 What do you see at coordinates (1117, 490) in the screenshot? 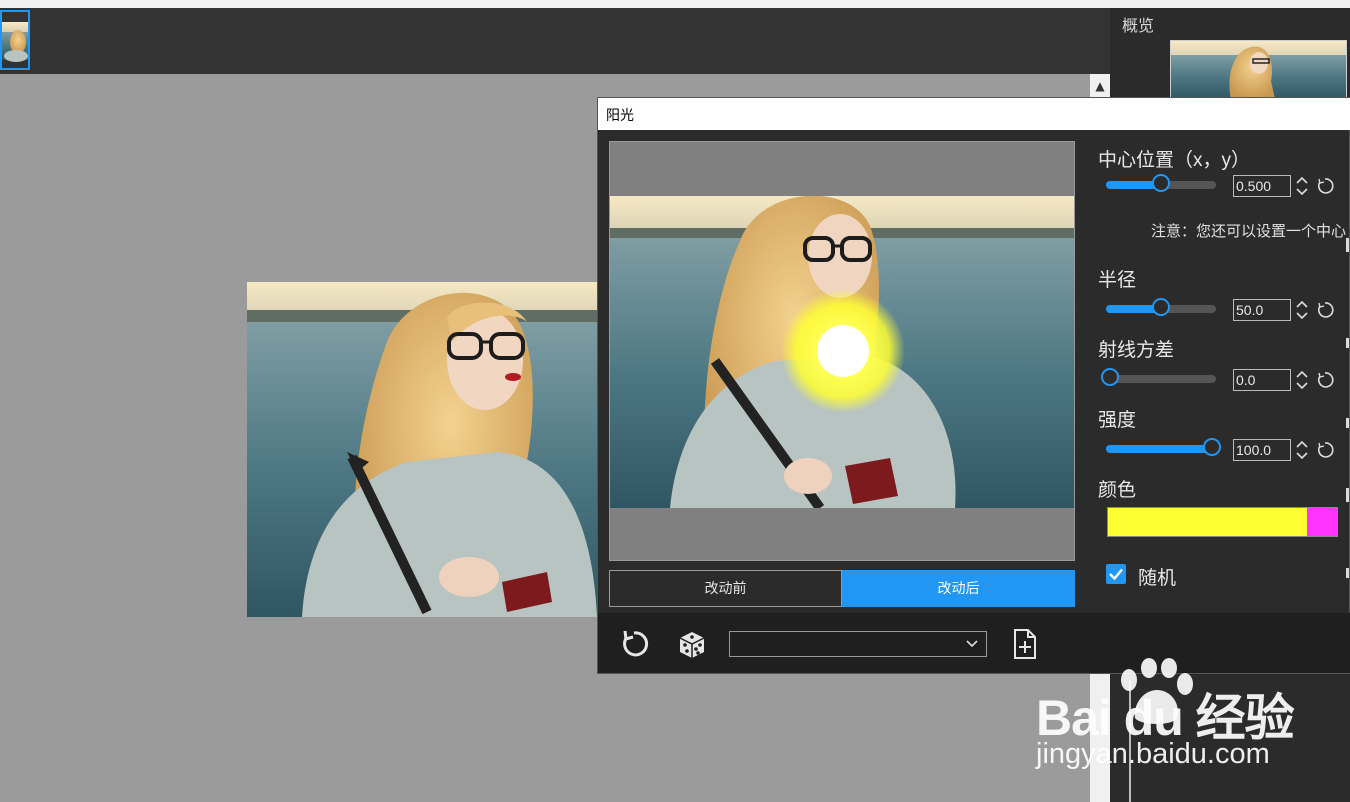
I see `color-label: 颜色` at bounding box center [1117, 490].